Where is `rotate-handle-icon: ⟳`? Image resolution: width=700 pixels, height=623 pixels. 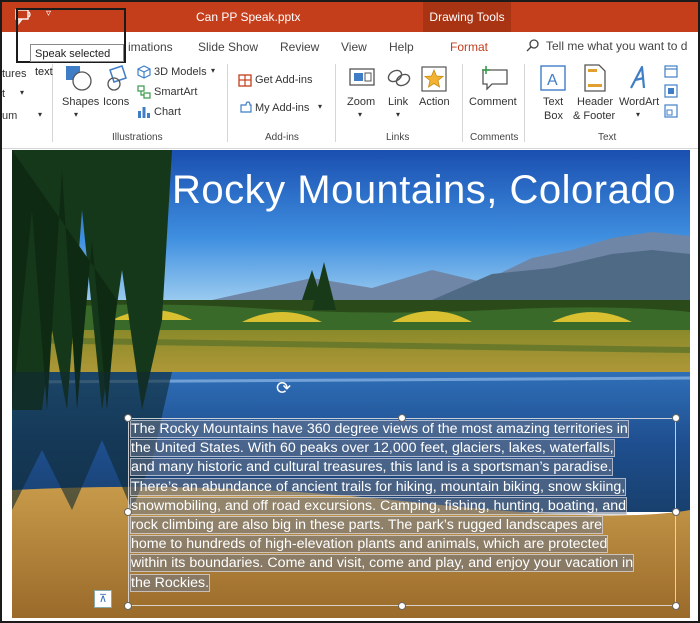 rotate-handle-icon: ⟳ is located at coordinates (283, 388).